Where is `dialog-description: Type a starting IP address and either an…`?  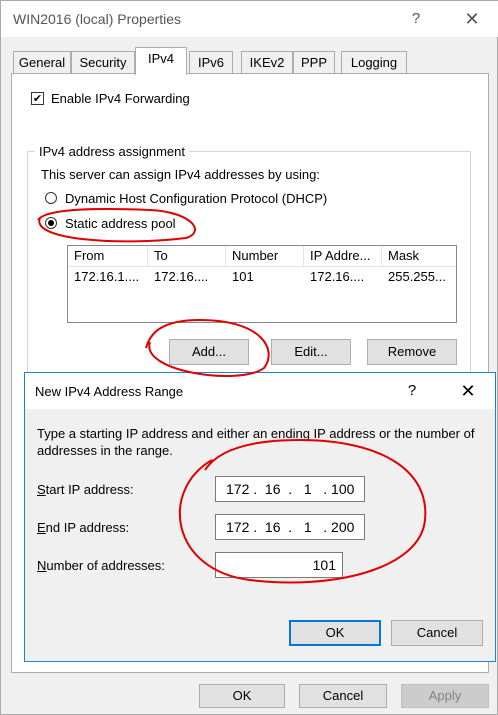 dialog-description: Type a starting IP address and either an… is located at coordinates (256, 442).